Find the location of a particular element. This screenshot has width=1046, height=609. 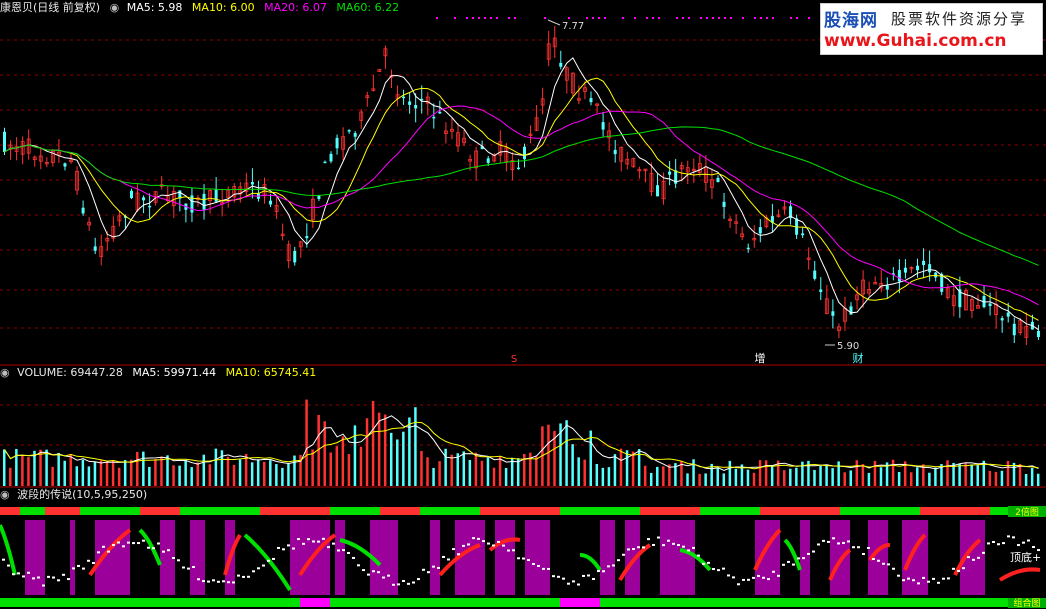

high-label: 7.77 is located at coordinates (573, 26).